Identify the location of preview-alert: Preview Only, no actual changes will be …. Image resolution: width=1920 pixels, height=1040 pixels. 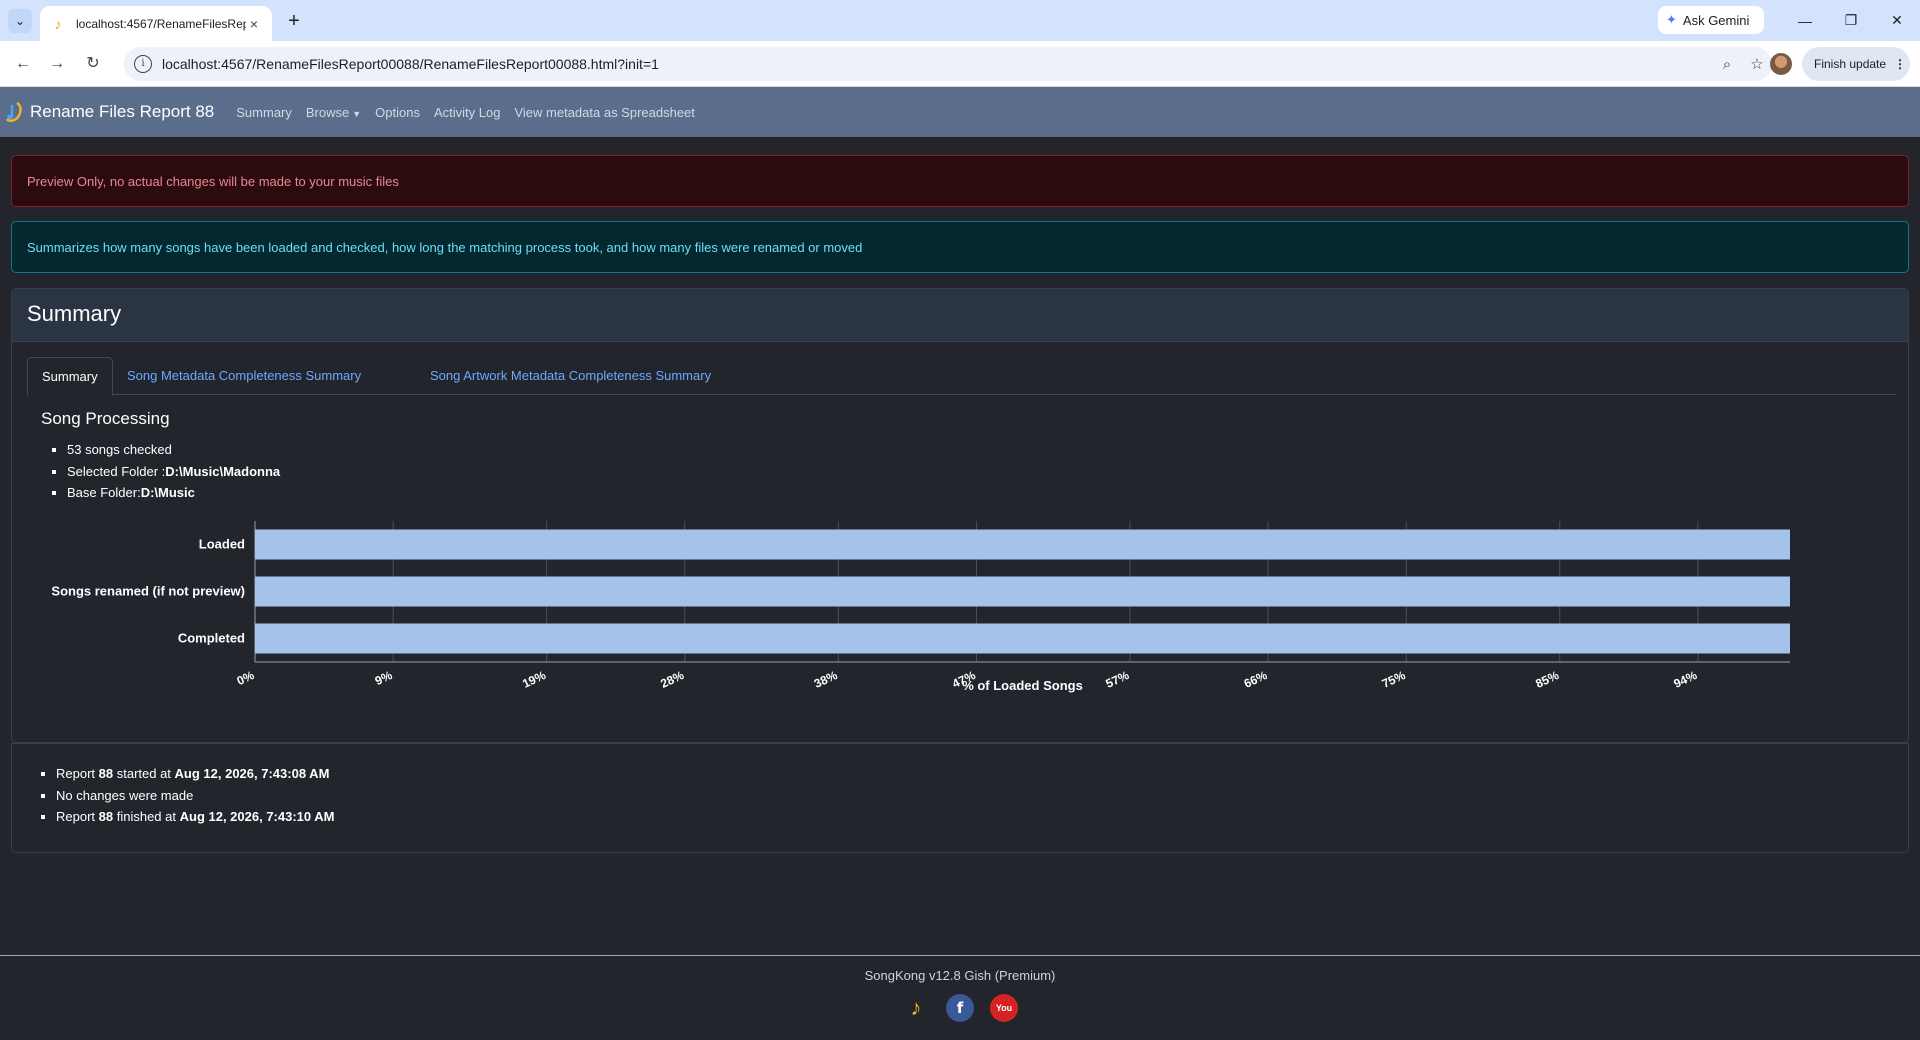
(960, 181).